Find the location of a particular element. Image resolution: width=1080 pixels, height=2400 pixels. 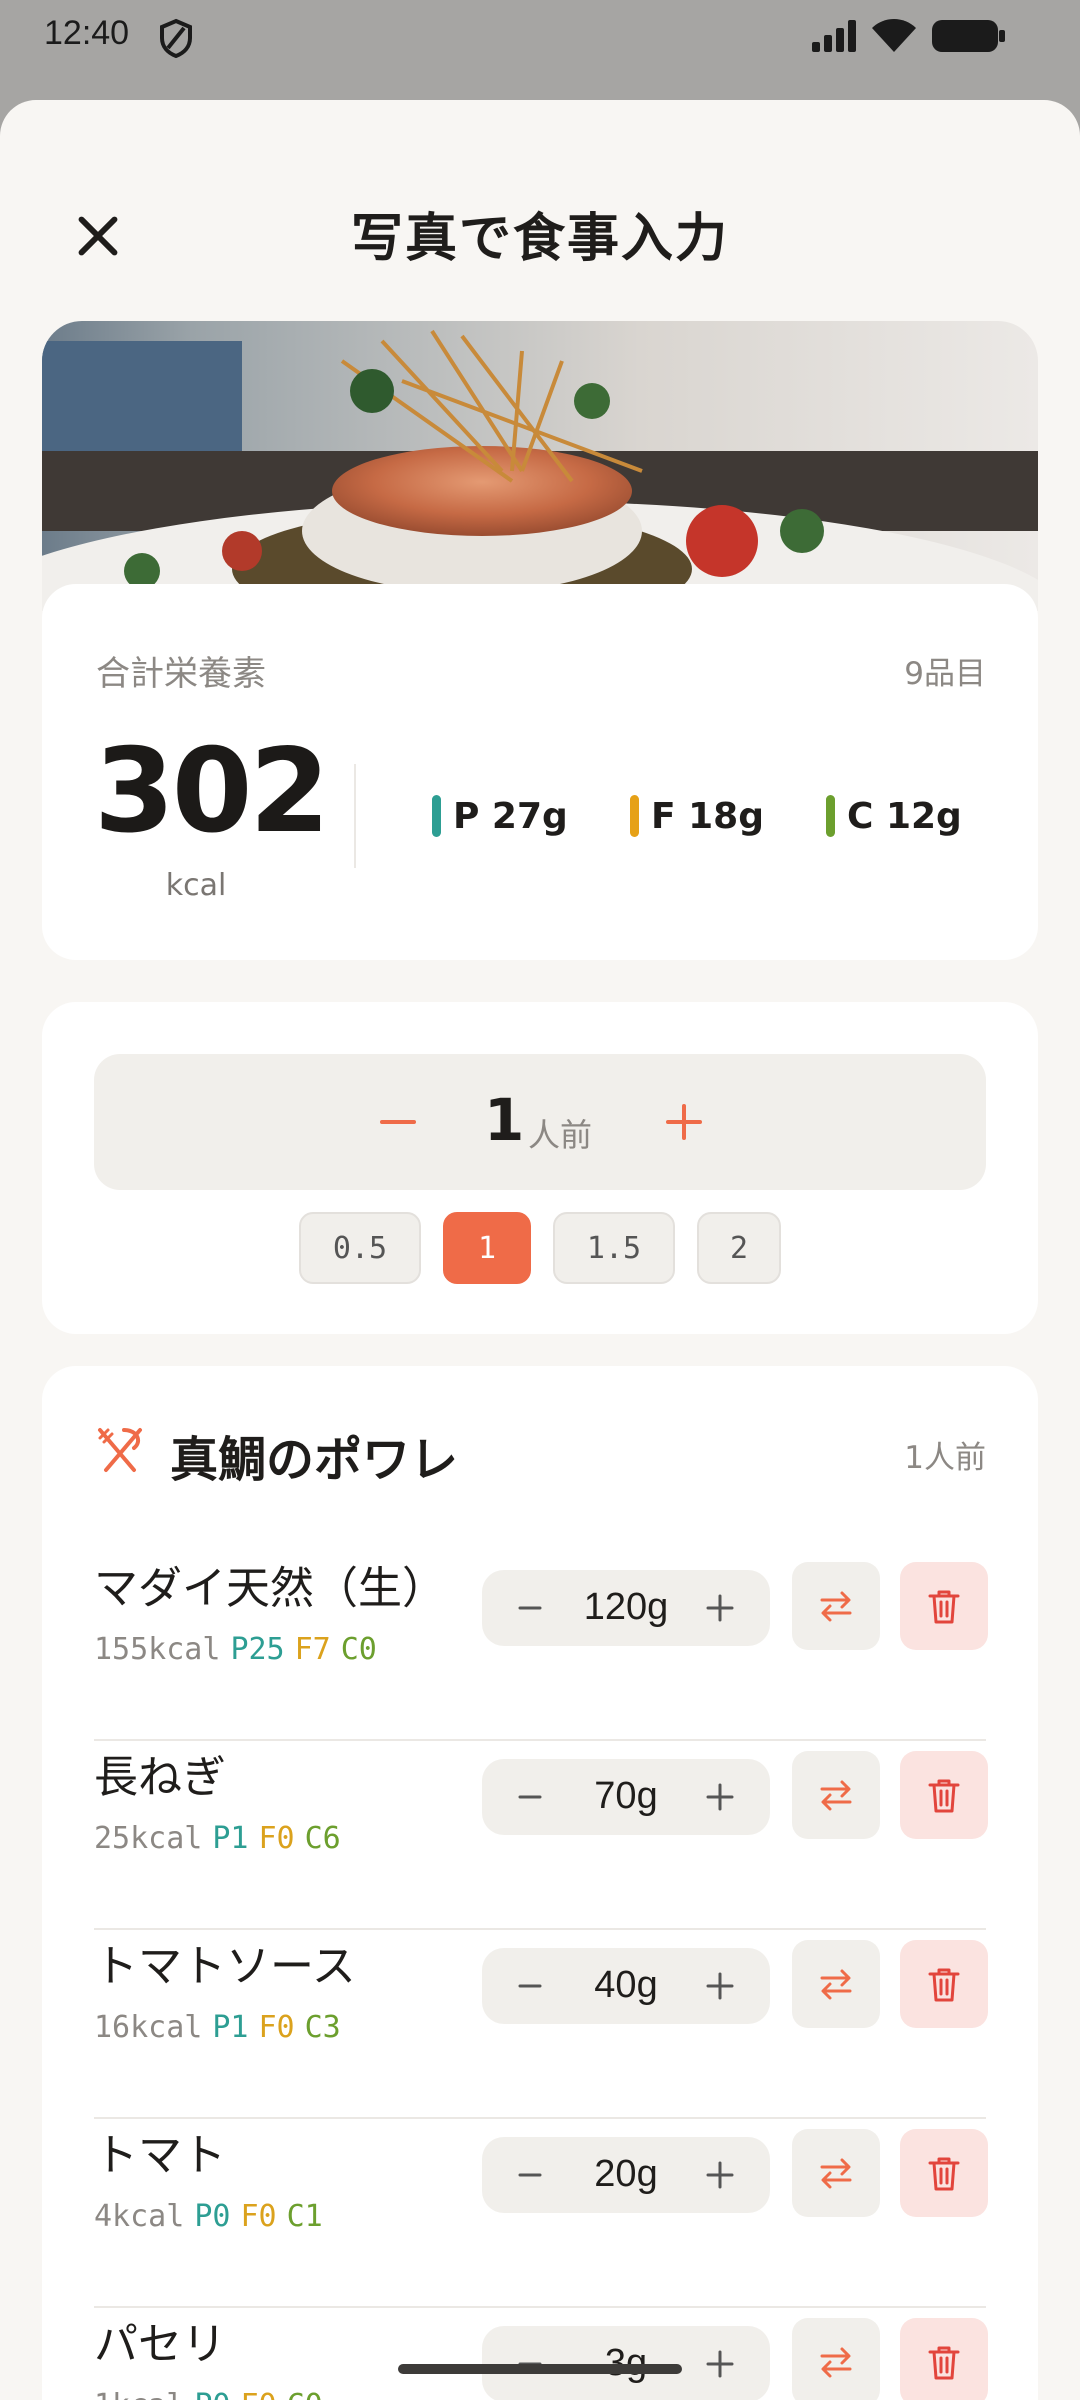

fat-value: F 18g is located at coordinates (707, 816).